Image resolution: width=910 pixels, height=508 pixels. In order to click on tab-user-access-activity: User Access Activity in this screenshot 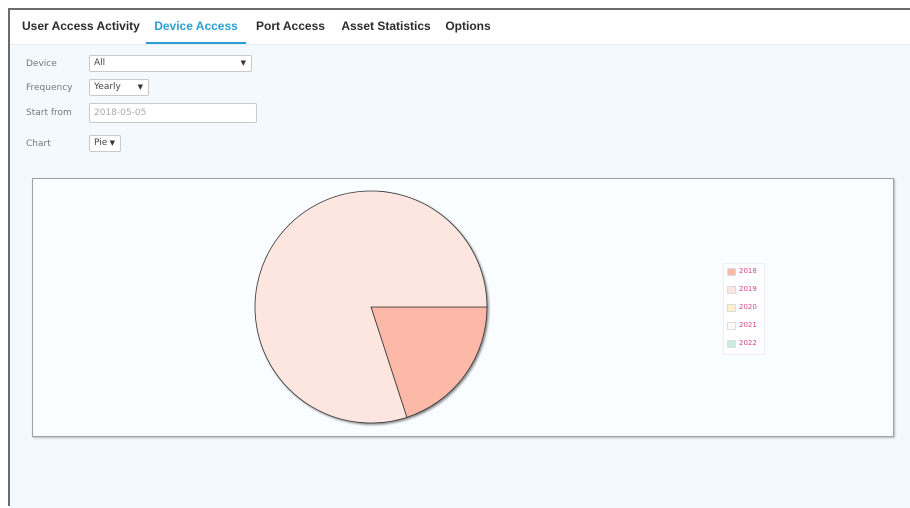, I will do `click(81, 26)`.